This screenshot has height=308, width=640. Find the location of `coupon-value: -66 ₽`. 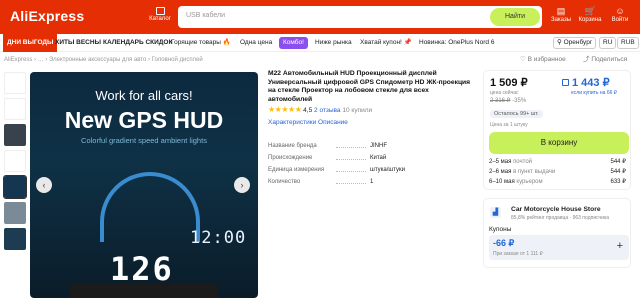

coupon-value: -66 ₽ is located at coordinates (504, 243).